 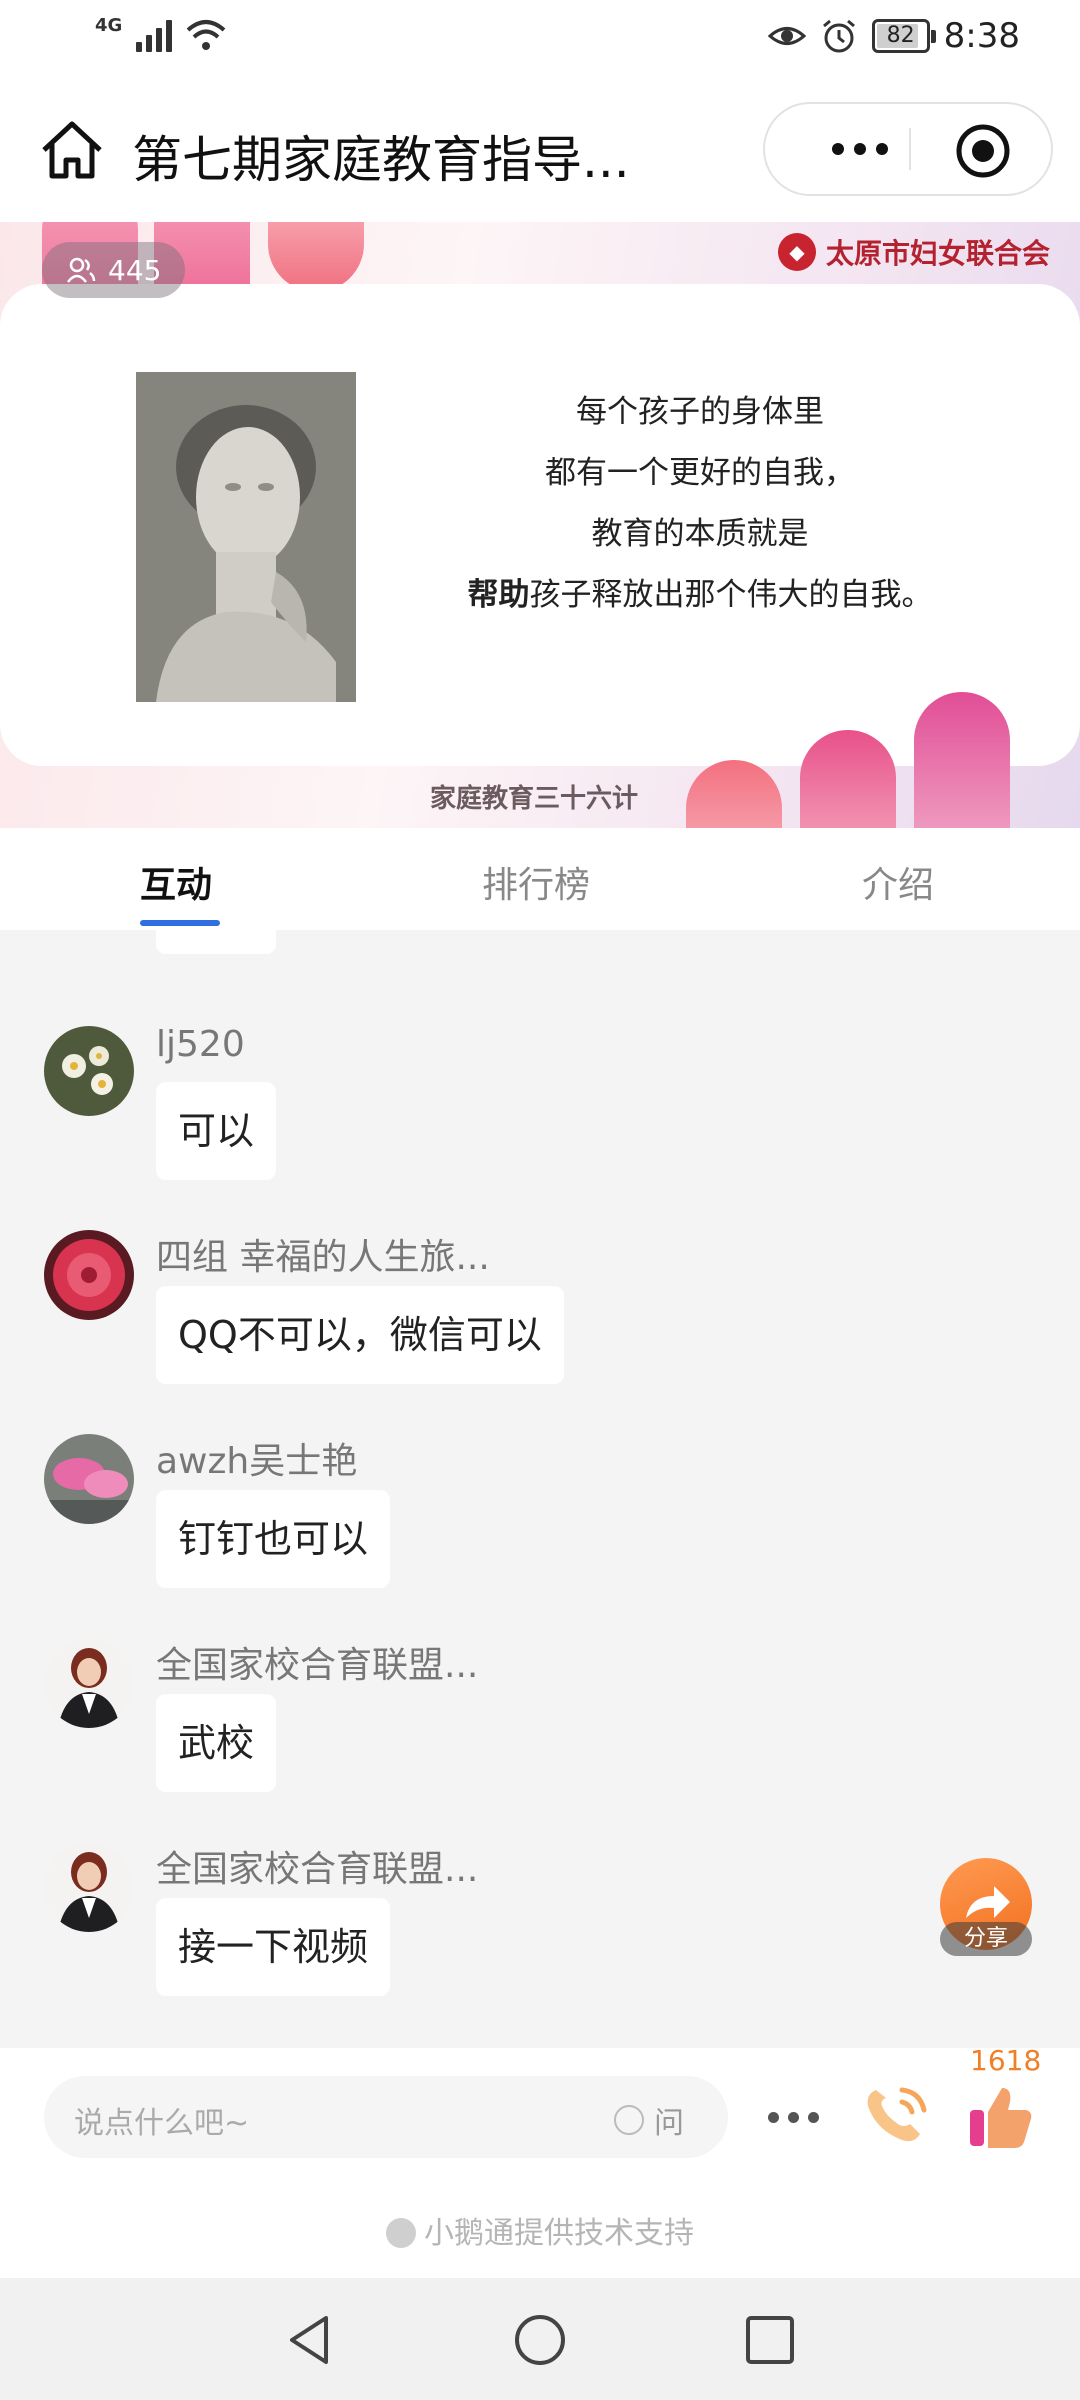 I want to click on xiaoe-logo-icon, so click(x=401, y=2233).